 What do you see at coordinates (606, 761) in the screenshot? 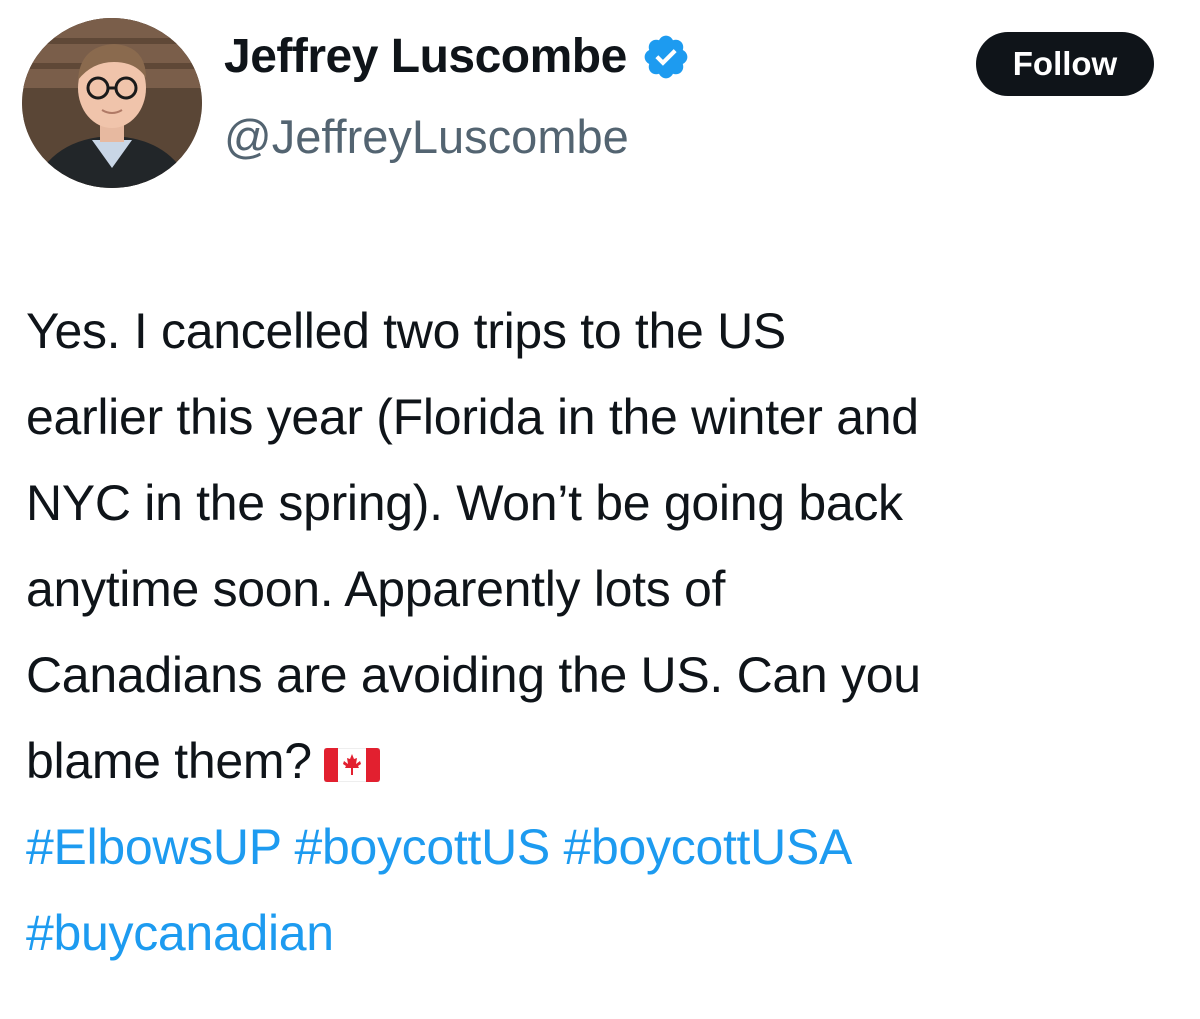
I see `tweet-text-line-with-emoji: blame them?` at bounding box center [606, 761].